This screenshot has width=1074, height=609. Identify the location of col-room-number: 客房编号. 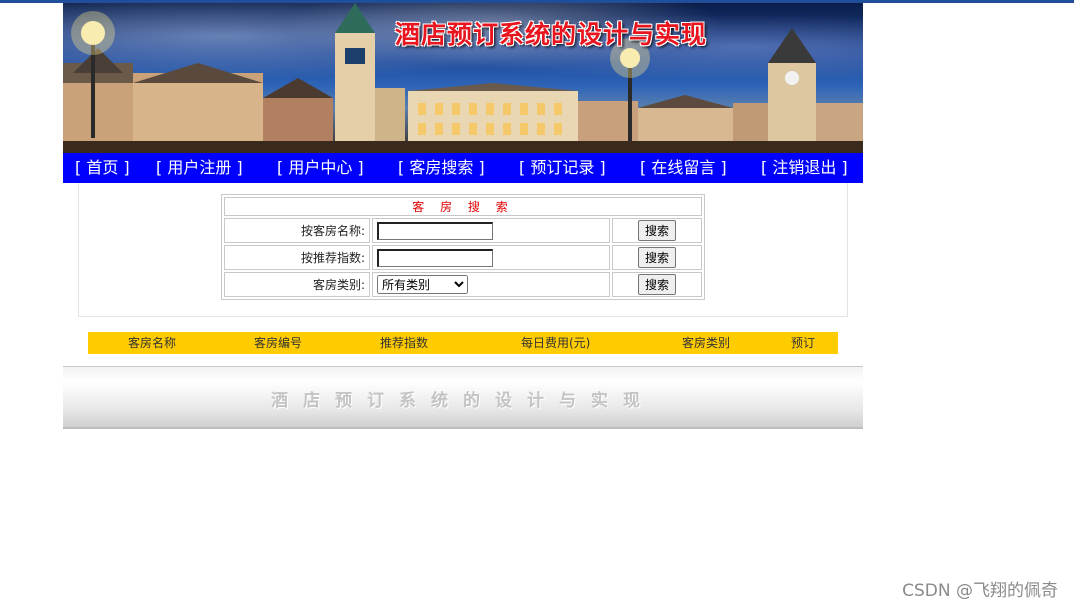
(278, 343).